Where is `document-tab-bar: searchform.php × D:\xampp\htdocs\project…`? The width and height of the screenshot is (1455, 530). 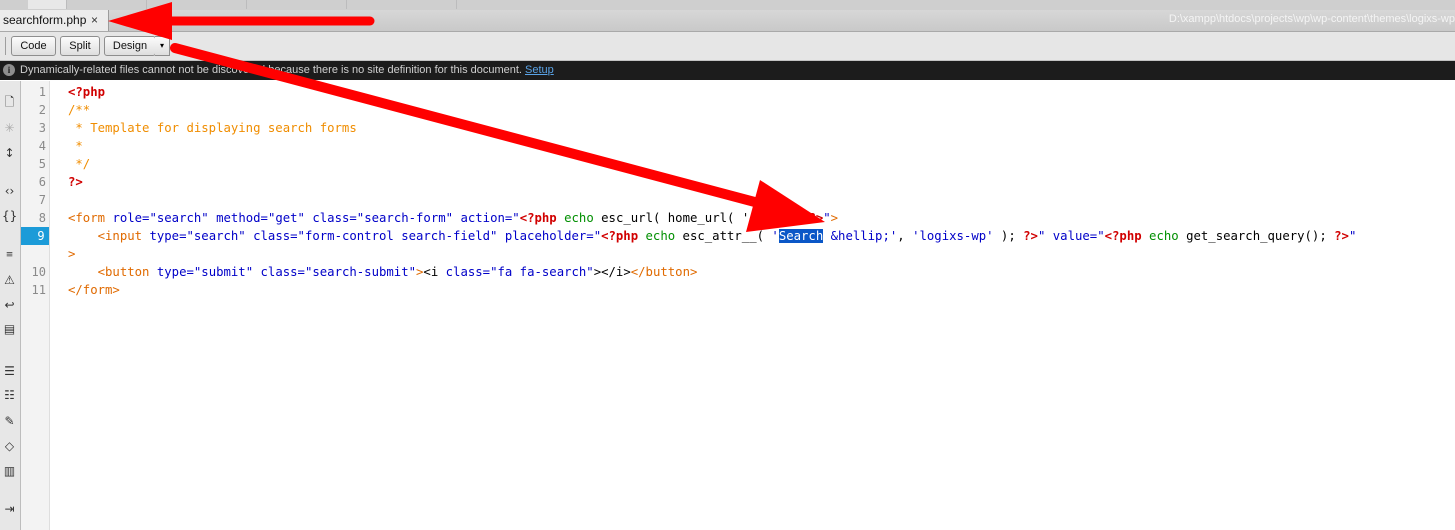 document-tab-bar: searchform.php × D:\xampp\htdocs\project… is located at coordinates (727, 21).